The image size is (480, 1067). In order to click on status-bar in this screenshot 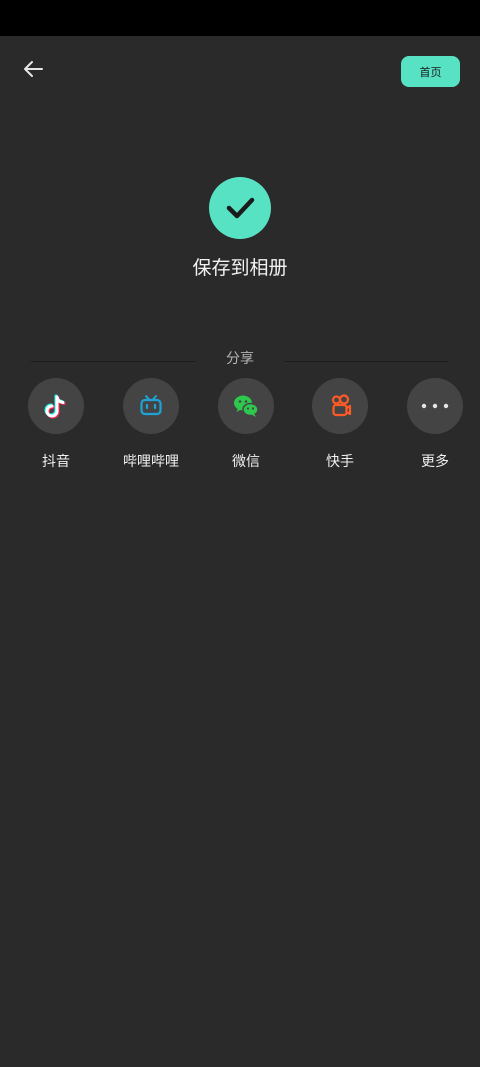, I will do `click(240, 18)`.